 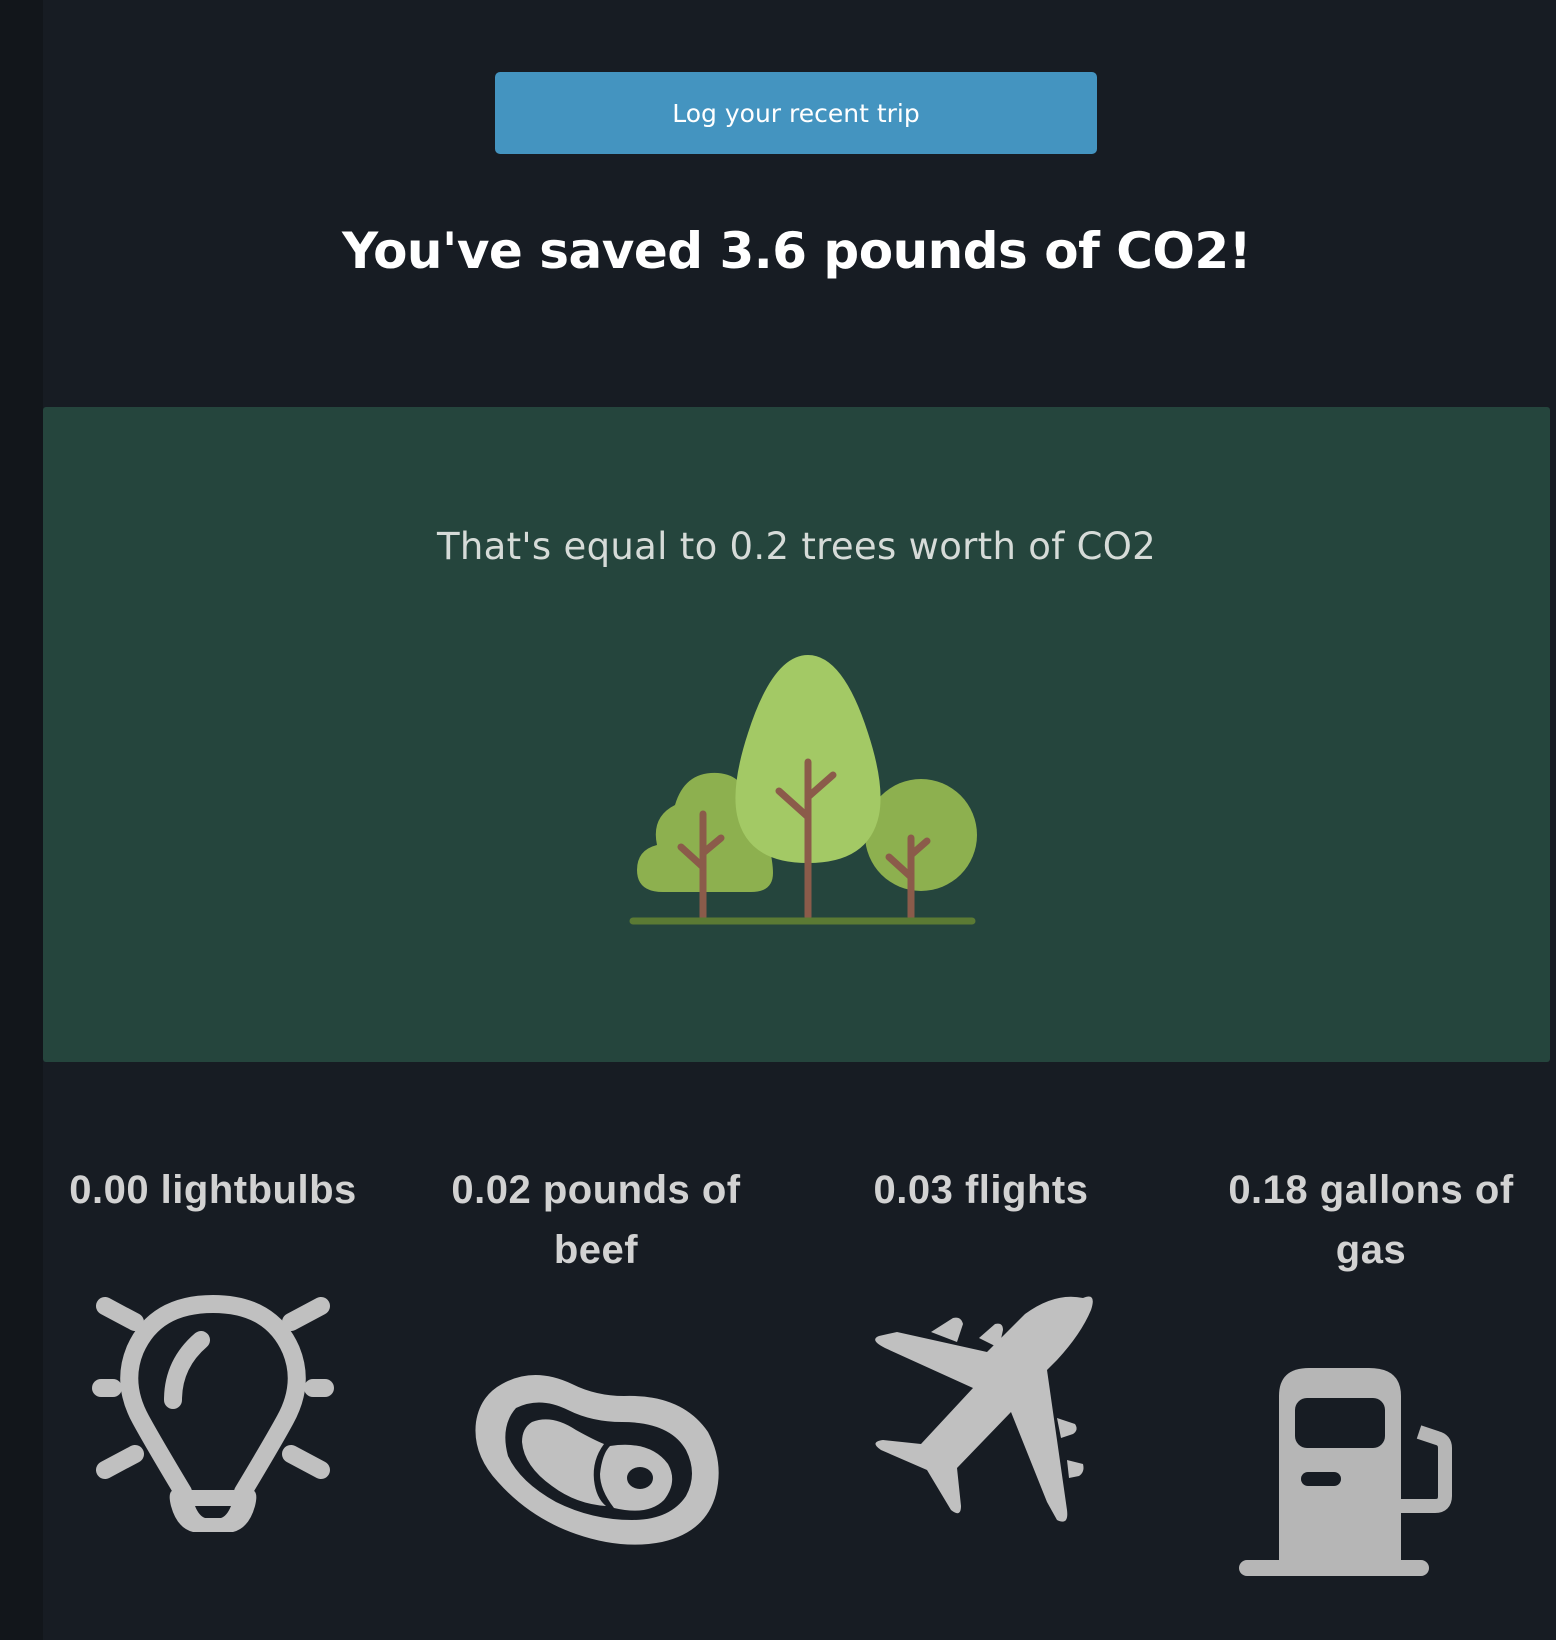 I want to click on equivalent-lightbulbs: 0.00 lightbulbs, so click(x=213, y=1346).